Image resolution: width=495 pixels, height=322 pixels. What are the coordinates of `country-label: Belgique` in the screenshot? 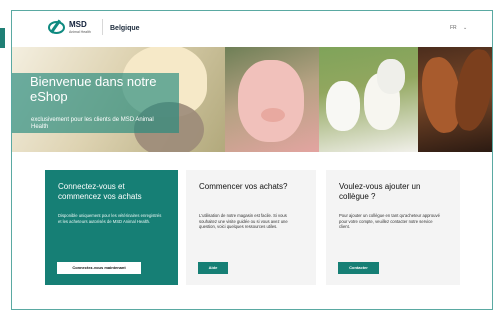 It's located at (125, 28).